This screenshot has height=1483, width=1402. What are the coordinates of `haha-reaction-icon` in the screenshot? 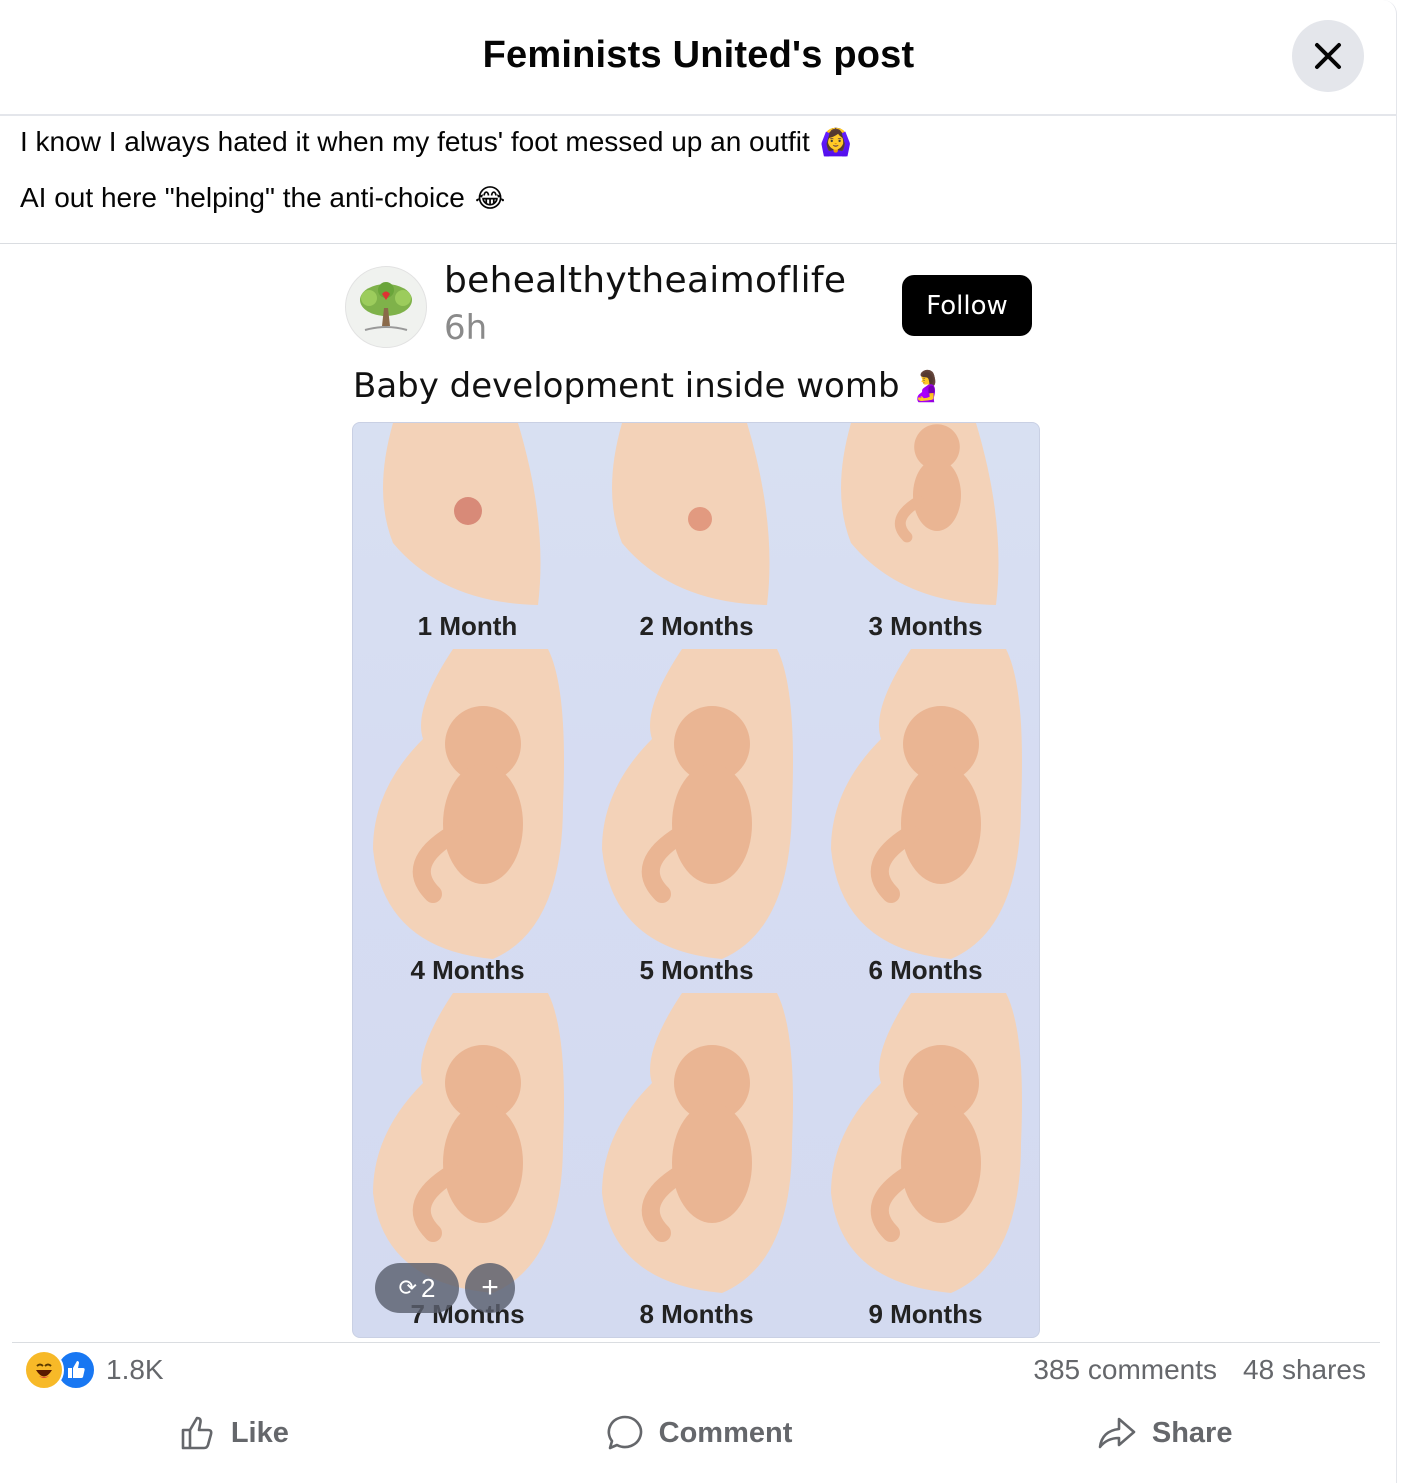 It's located at (44, 1370).